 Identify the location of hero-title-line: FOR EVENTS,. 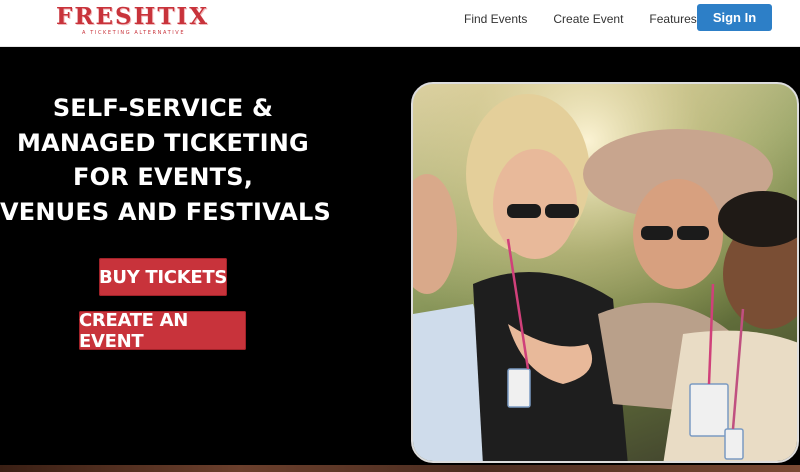
(163, 177).